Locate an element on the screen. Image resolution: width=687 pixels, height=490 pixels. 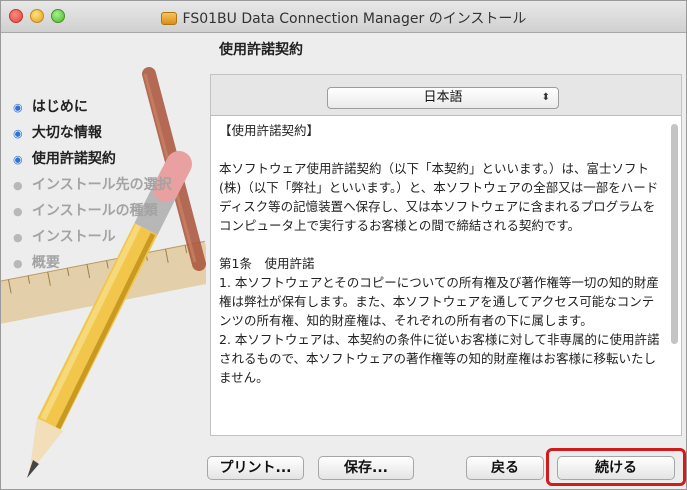
back-button: 戻る is located at coordinates (505, 468).